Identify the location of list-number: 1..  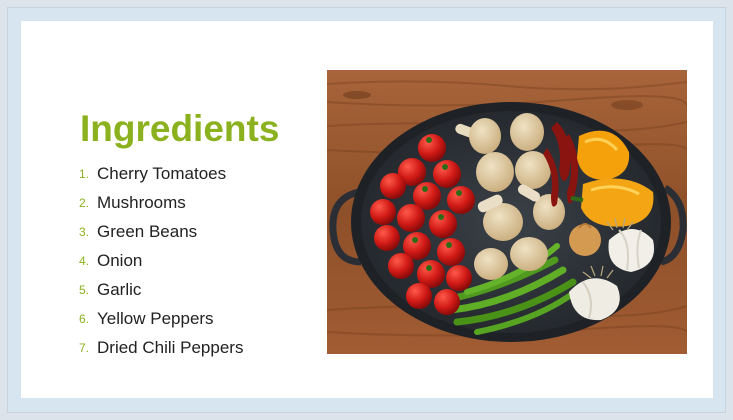
(84, 173).